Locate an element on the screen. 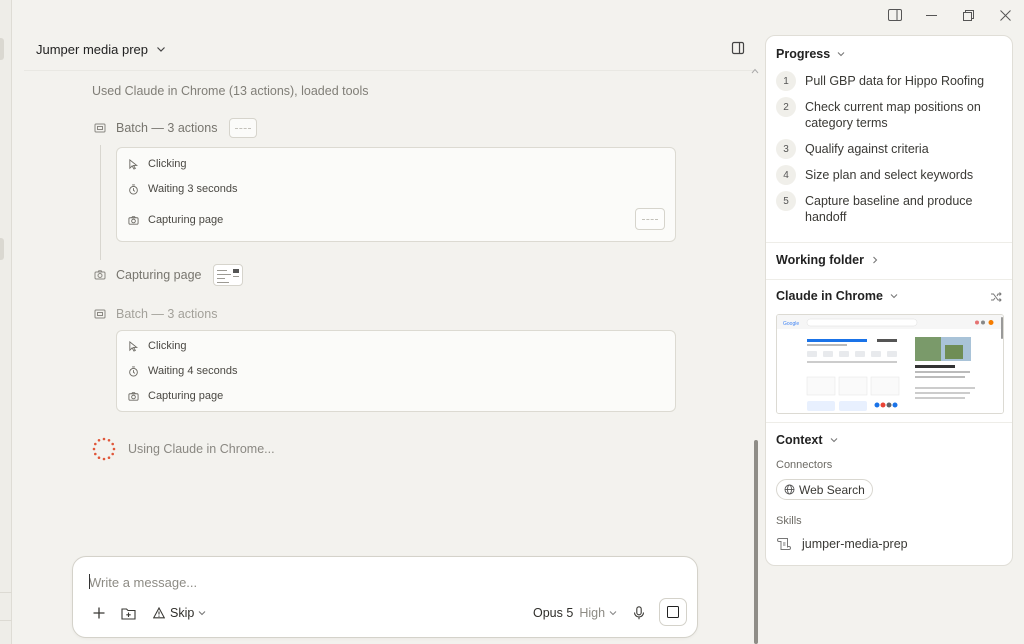 Image resolution: width=1024 pixels, height=644 pixels. panel-toggle-icon is located at coordinates (739, 49).